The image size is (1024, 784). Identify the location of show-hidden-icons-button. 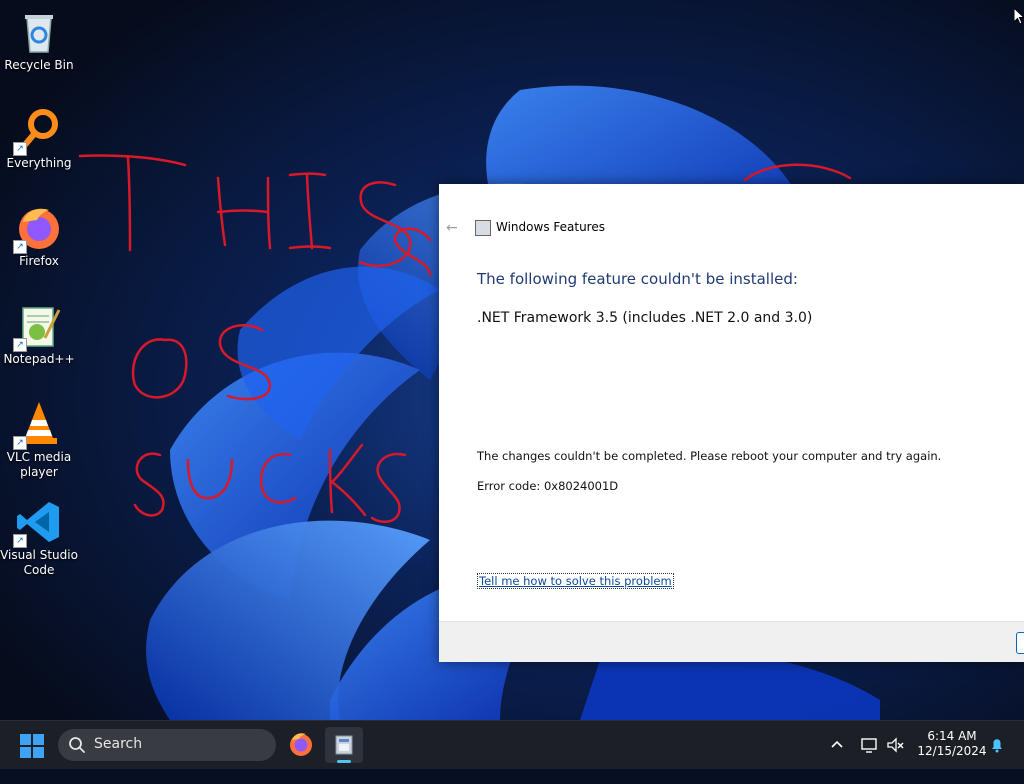
(837, 760).